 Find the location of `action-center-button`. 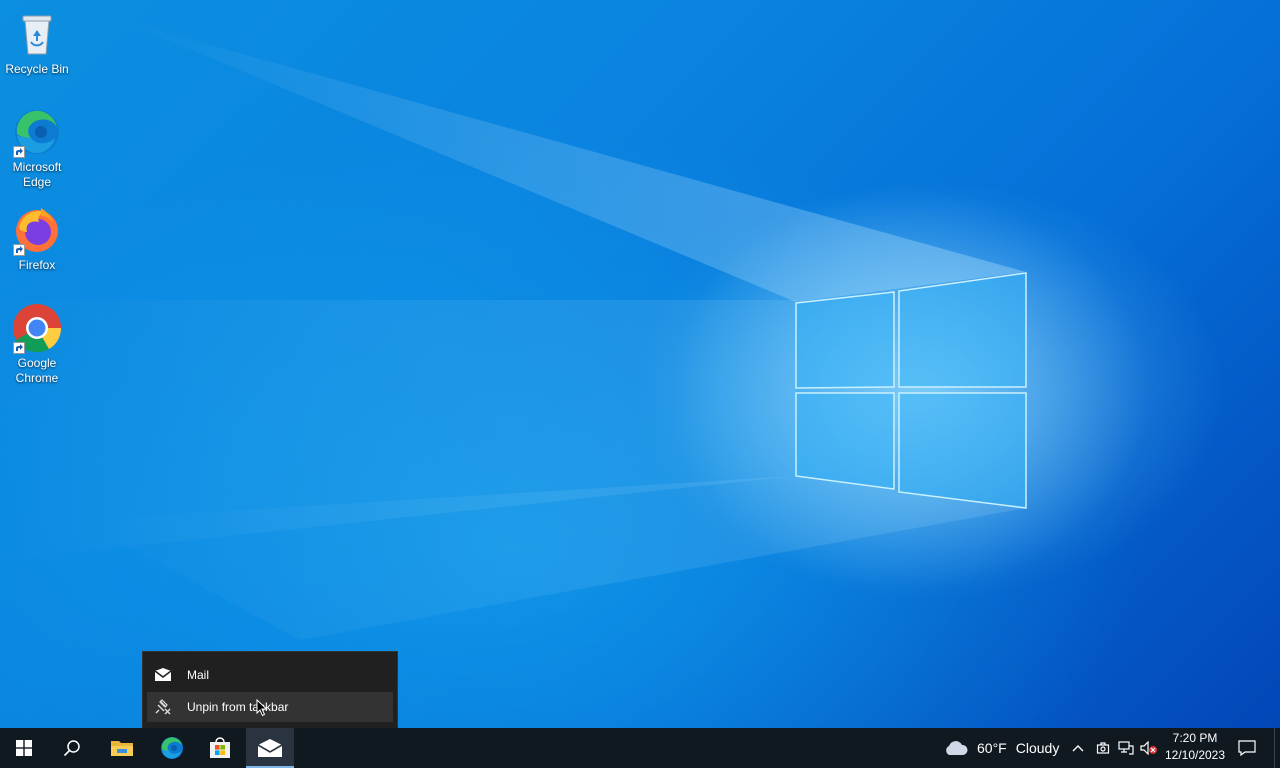

action-center-button is located at coordinates (1247, 748).